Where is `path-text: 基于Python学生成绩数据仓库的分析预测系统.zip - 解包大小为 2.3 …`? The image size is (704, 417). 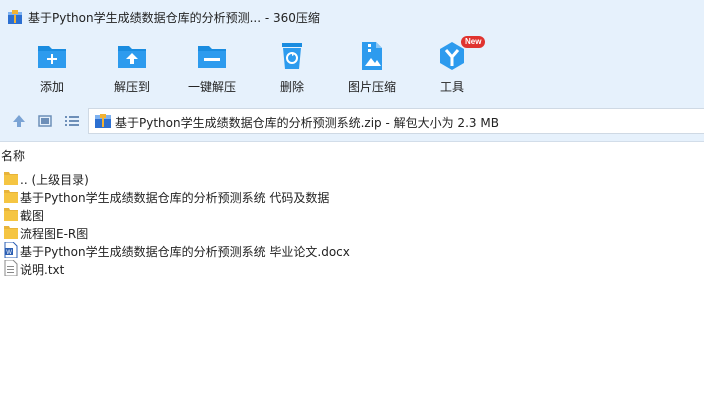
path-text: 基于Python学生成绩数据仓库的分析预测系统.zip - 解包大小为 2.3 … is located at coordinates (307, 123).